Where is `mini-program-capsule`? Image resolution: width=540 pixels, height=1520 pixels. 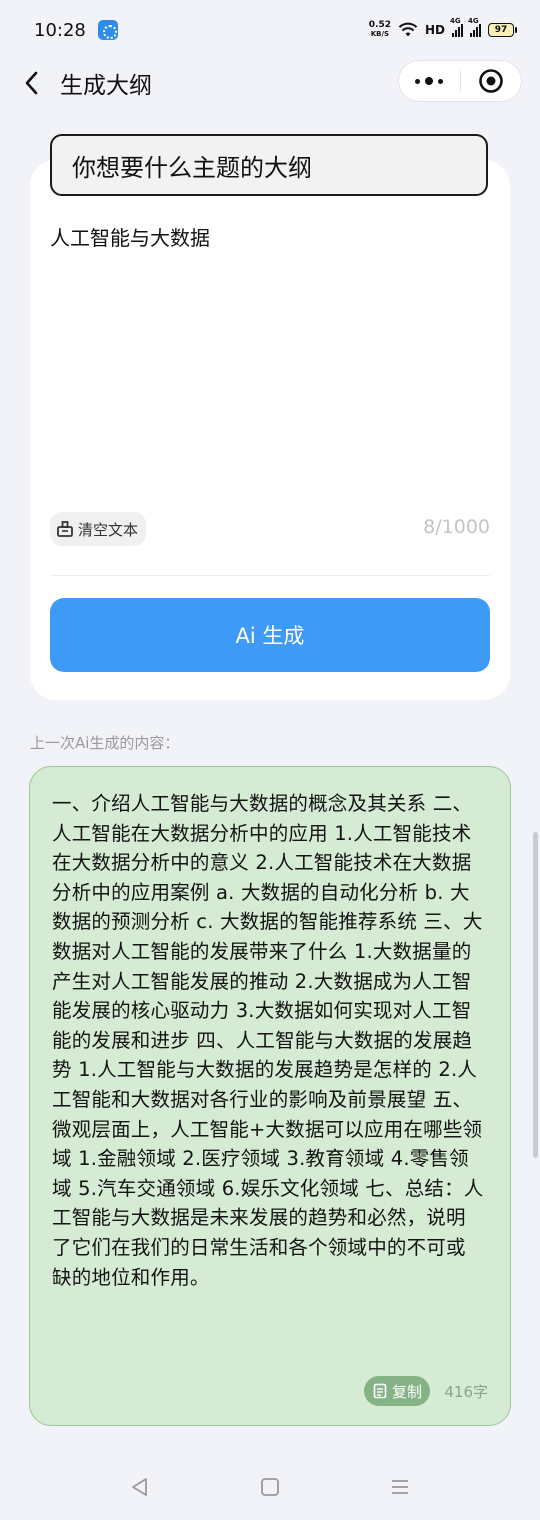 mini-program-capsule is located at coordinates (460, 81).